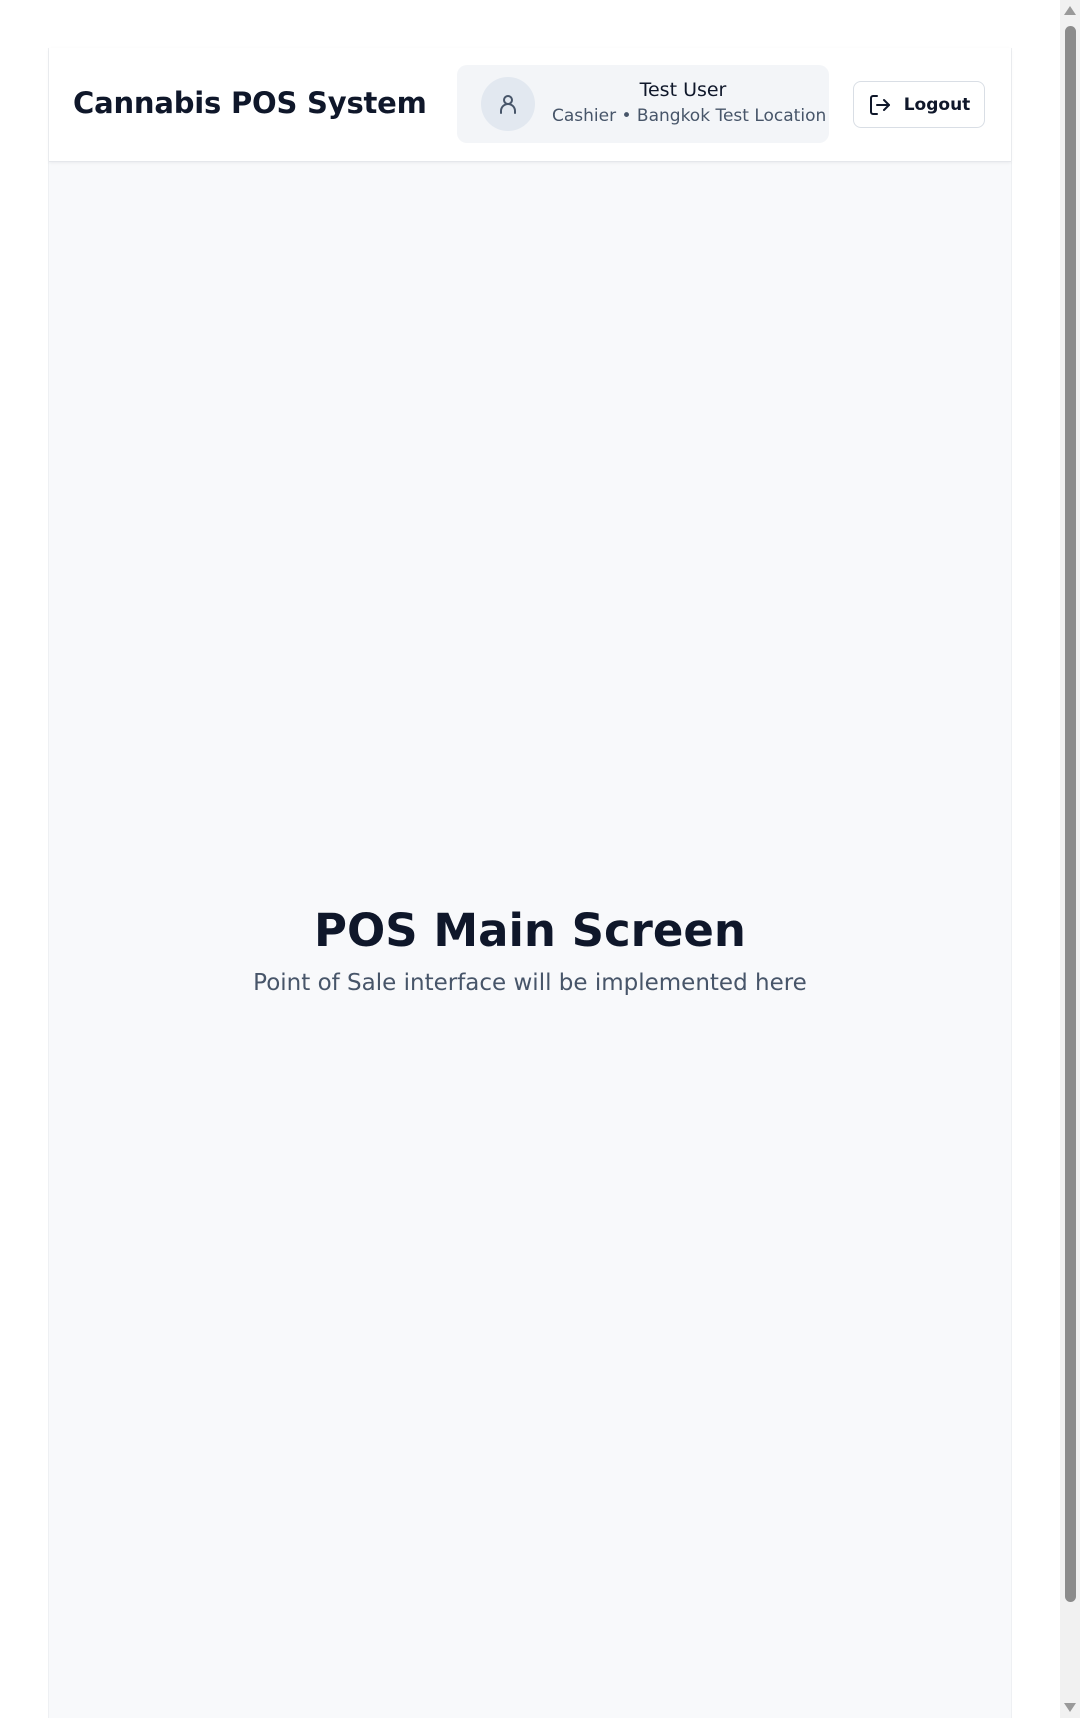 Image resolution: width=1080 pixels, height=1718 pixels. I want to click on logout-button: Logout, so click(919, 104).